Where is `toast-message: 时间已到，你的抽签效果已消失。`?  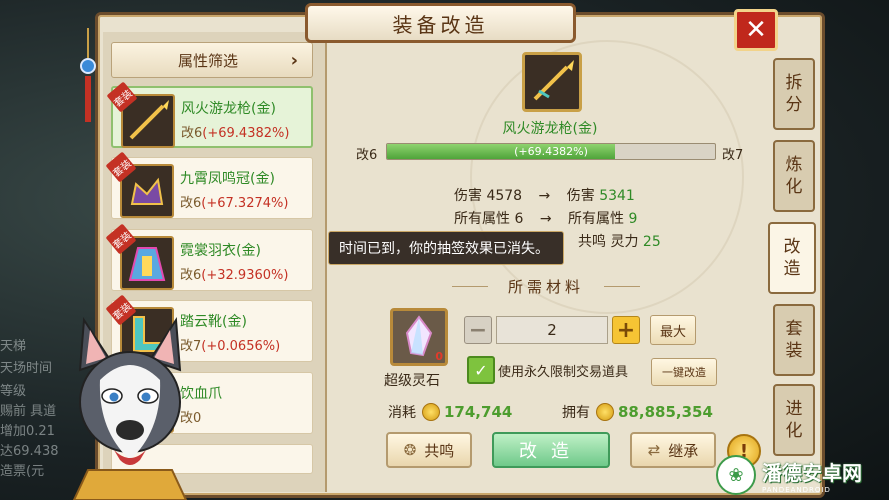 toast-message: 时间已到，你的抽签效果已消失。 is located at coordinates (446, 248).